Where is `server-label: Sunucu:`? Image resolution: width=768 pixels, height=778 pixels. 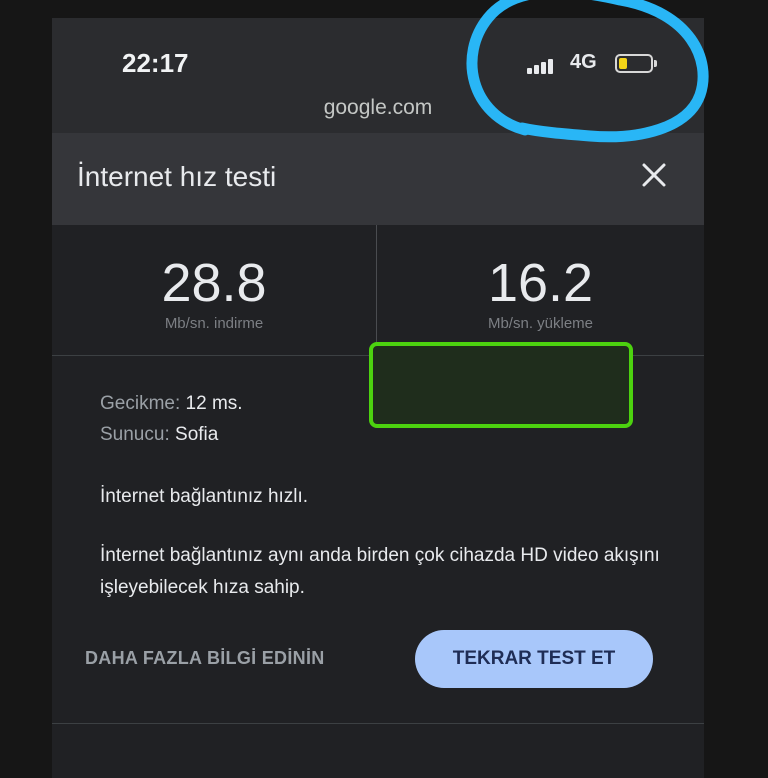
server-label: Sunucu: is located at coordinates (135, 434).